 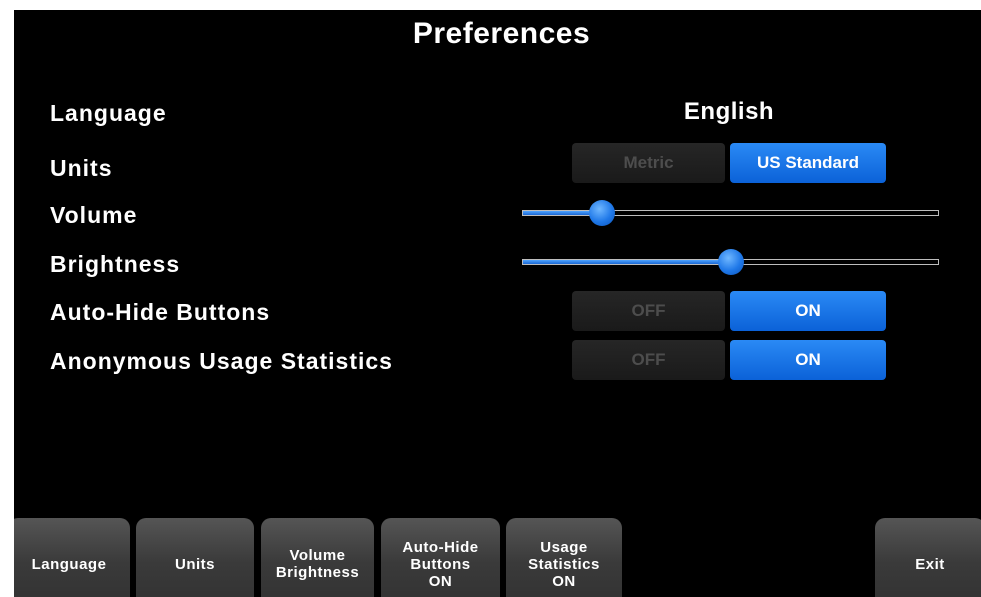 I want to click on softkey-exit: Exit, so click(x=928, y=557).